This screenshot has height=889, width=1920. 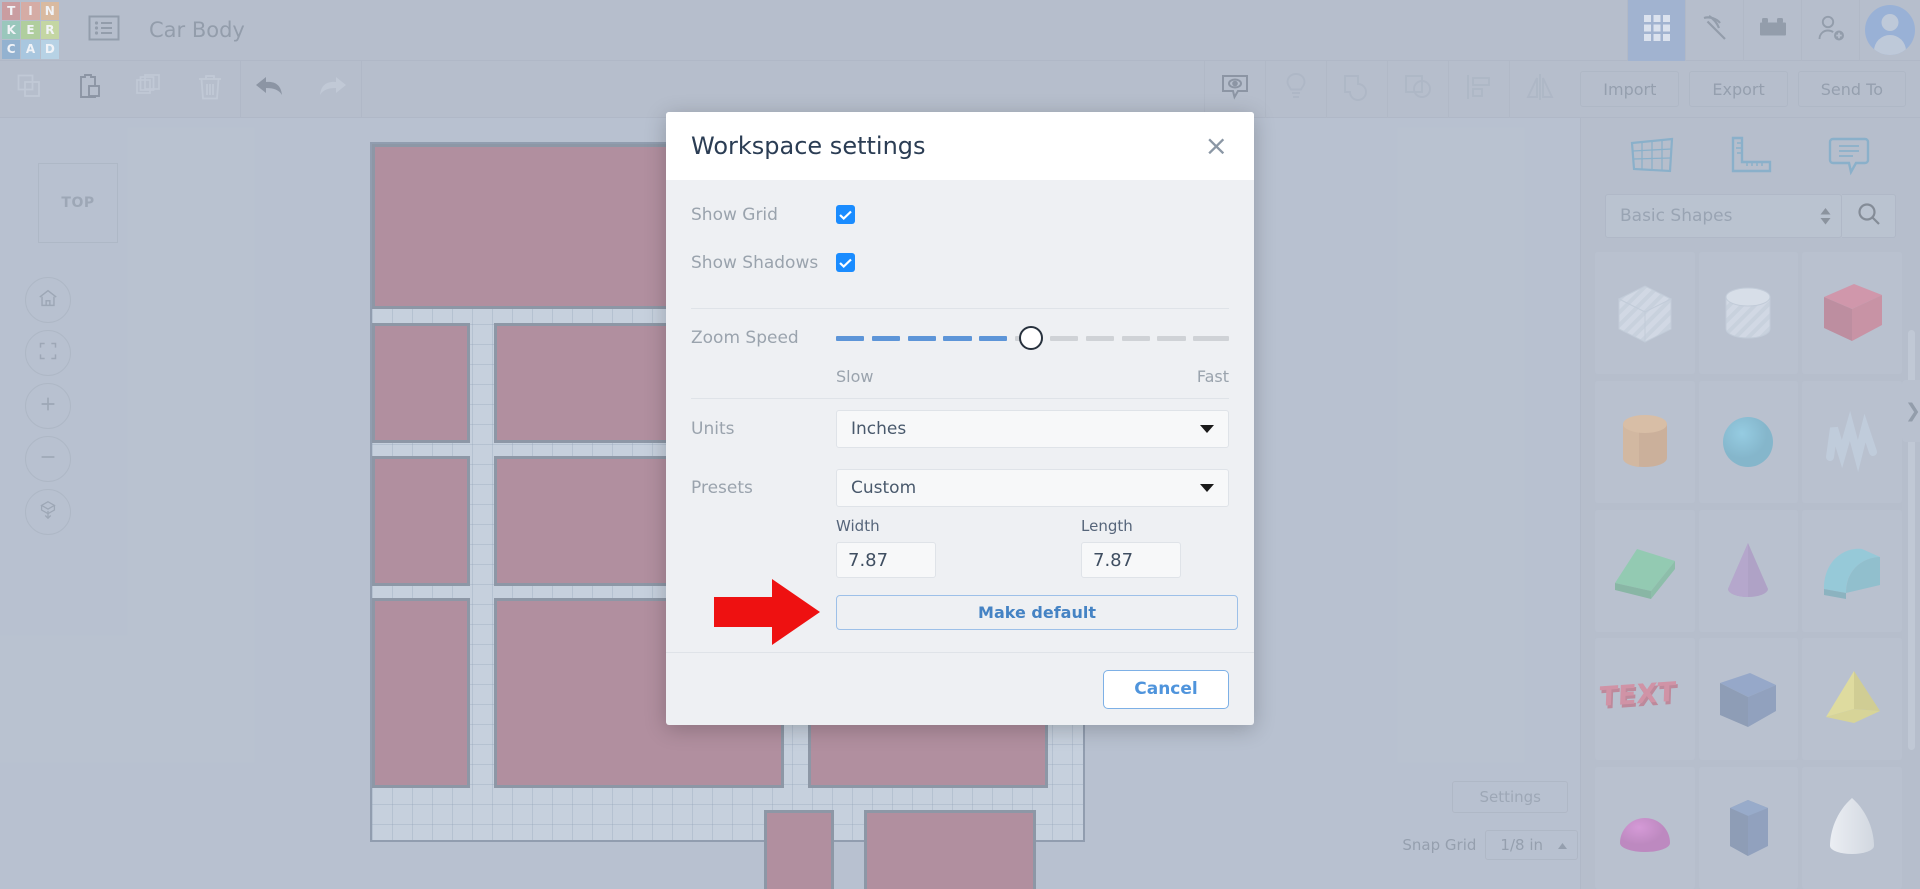 I want to click on zoom-speed-row: Zoom Speed, so click(x=960, y=338).